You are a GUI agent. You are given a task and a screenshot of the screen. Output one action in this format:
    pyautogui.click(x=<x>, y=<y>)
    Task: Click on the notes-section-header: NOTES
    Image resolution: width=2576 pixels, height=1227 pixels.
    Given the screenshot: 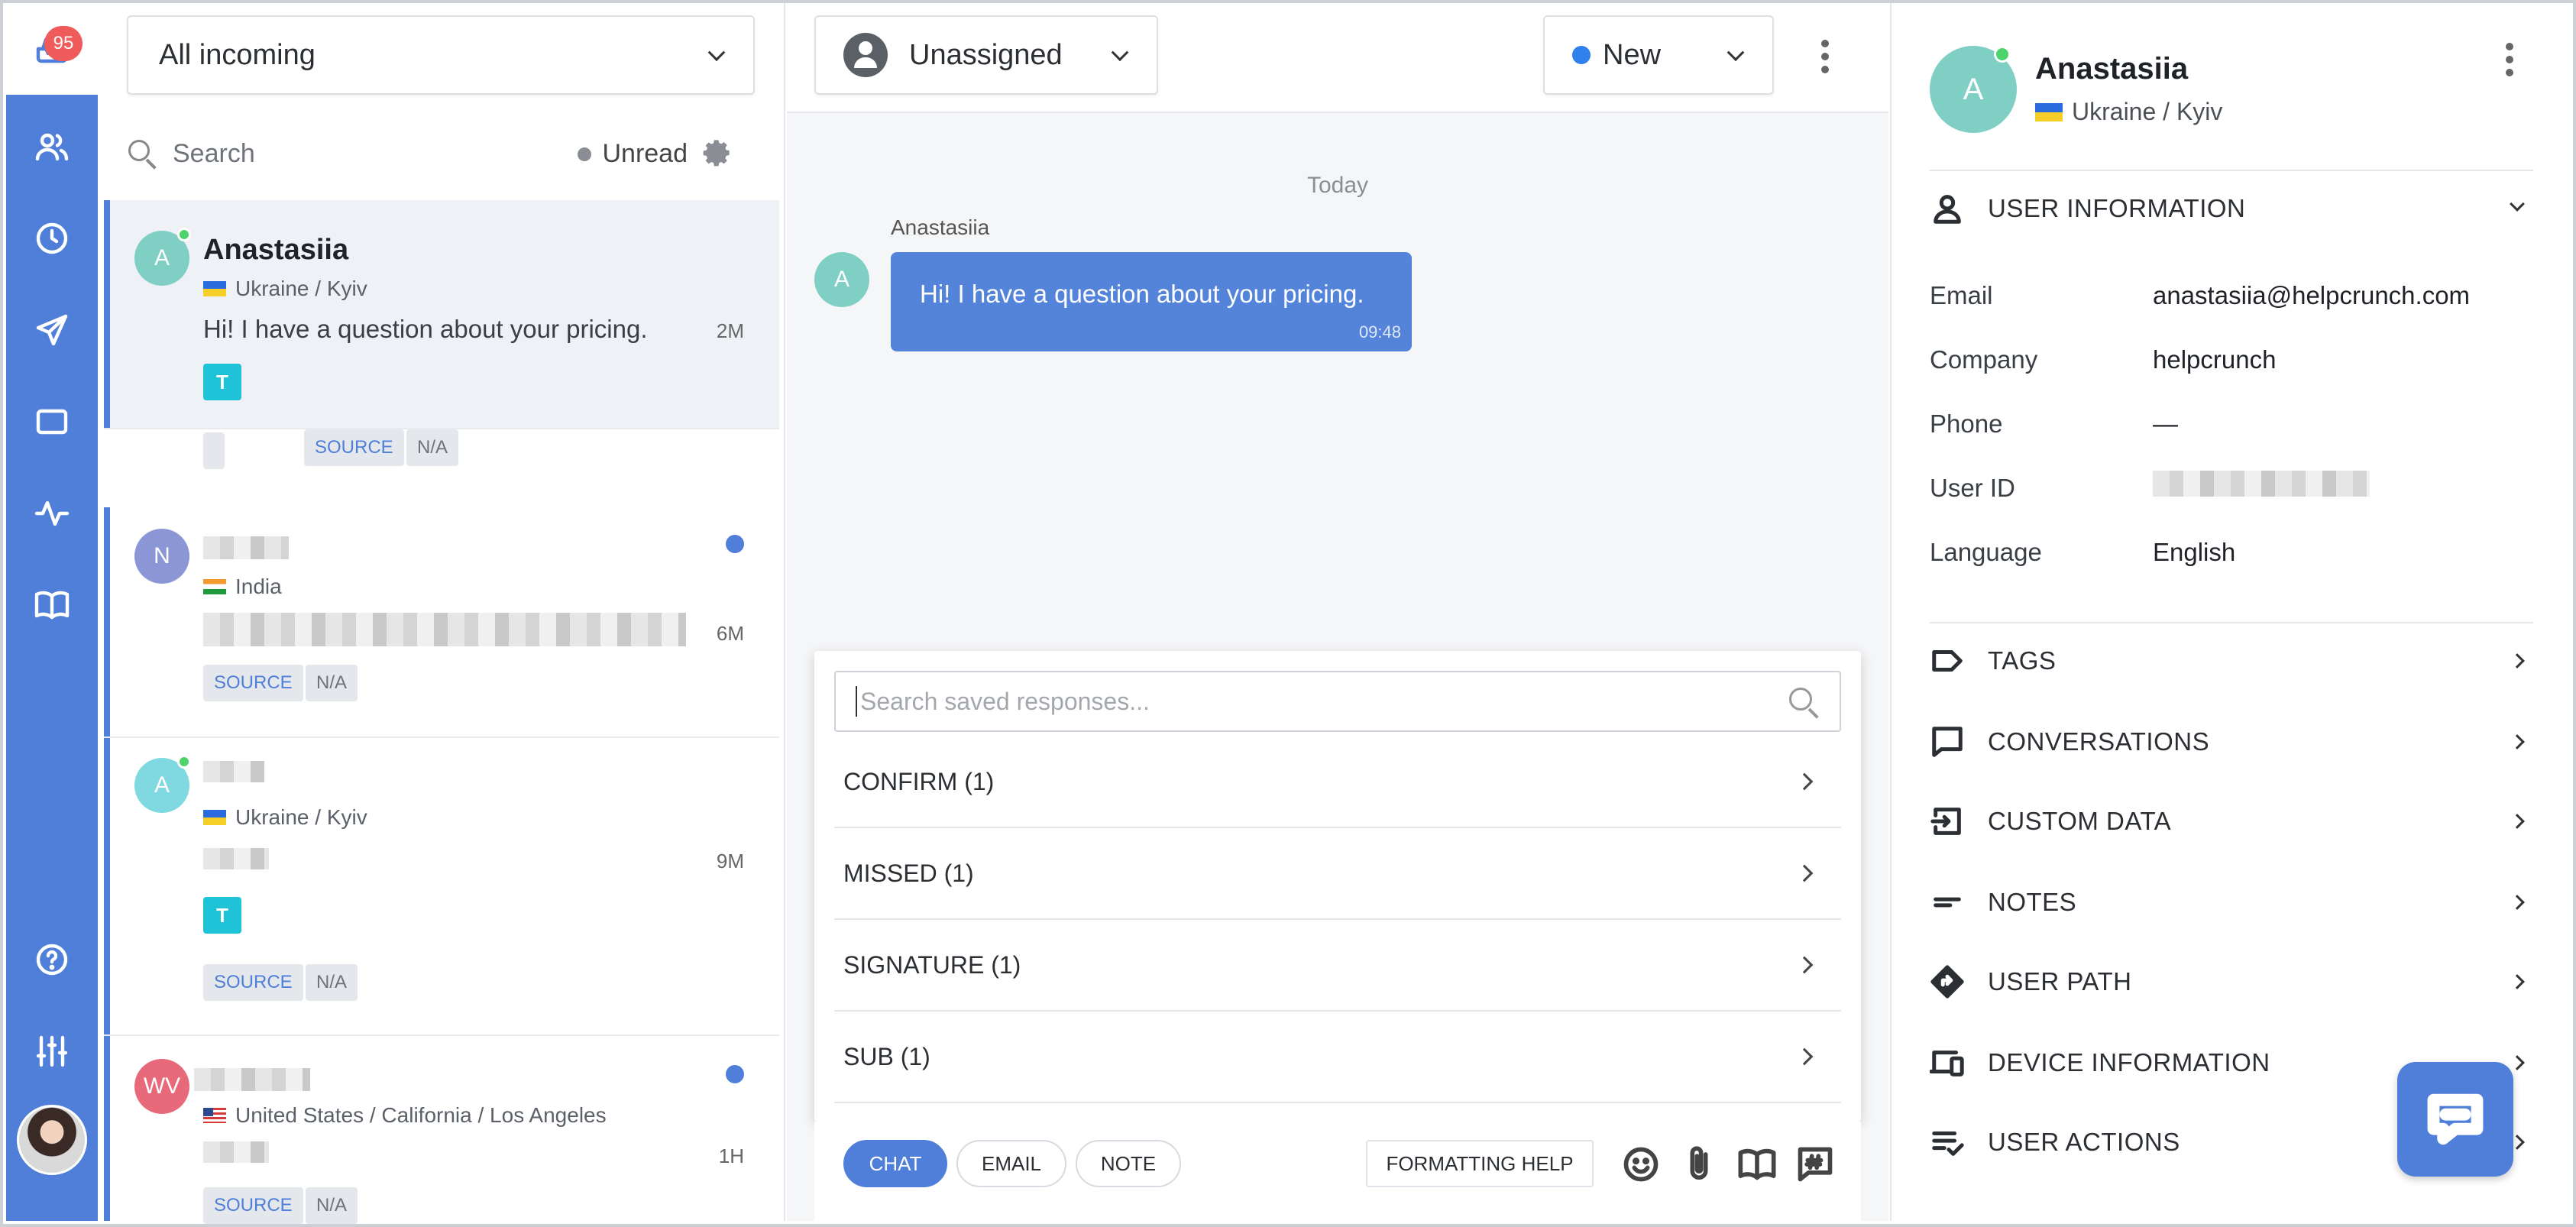 What is the action you would take?
    pyautogui.click(x=2231, y=902)
    